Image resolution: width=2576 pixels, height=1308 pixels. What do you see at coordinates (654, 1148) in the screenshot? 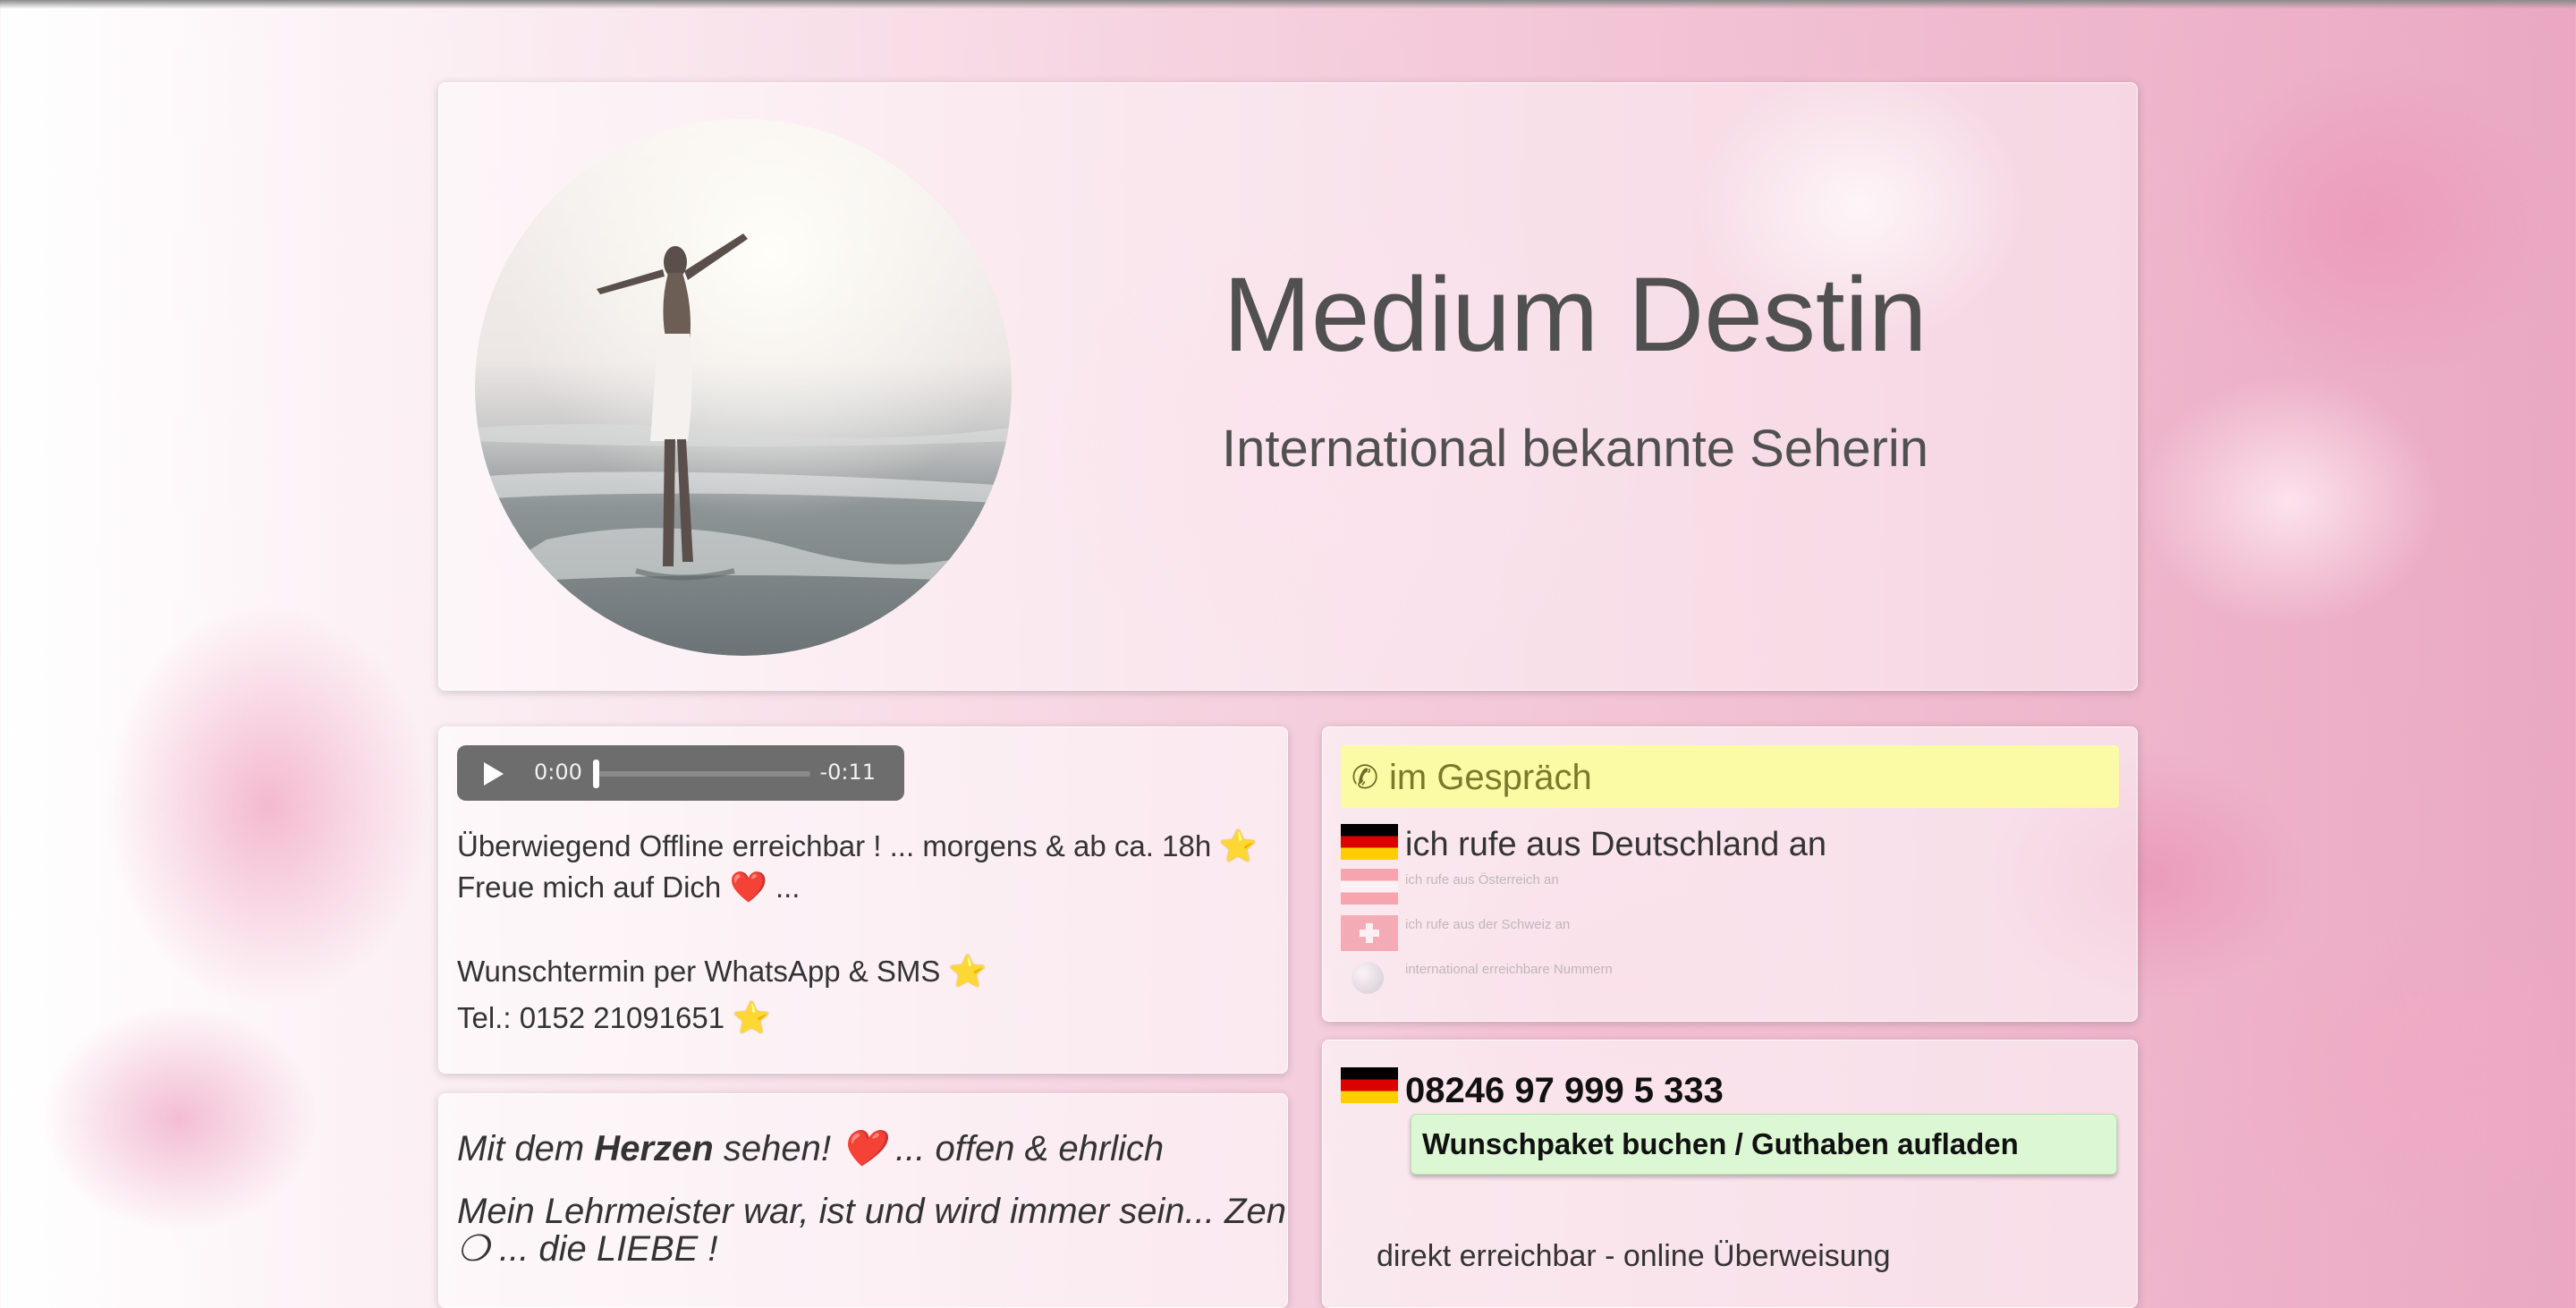
I see `quote-text-bold: Herzen` at bounding box center [654, 1148].